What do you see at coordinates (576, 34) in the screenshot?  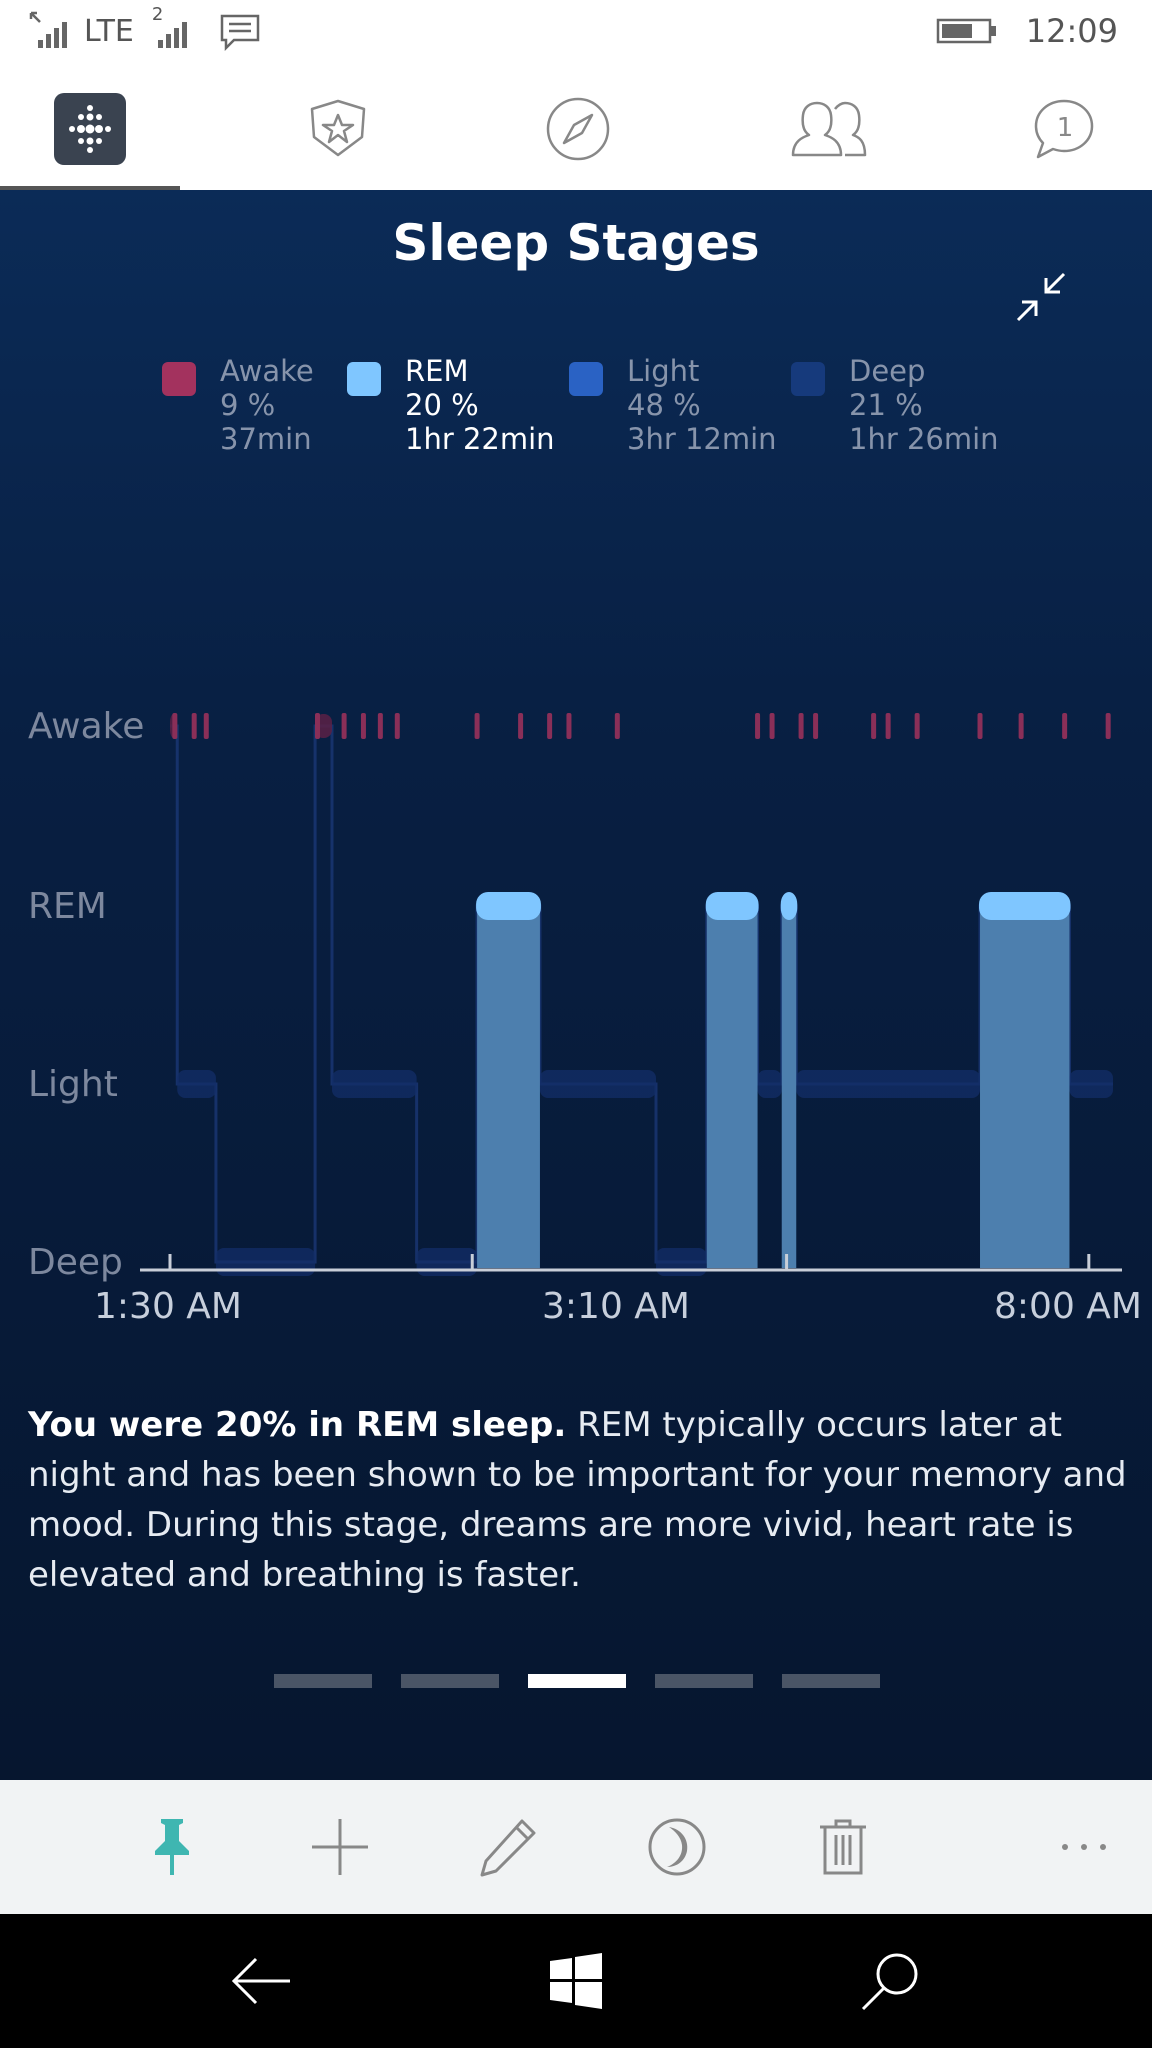 I see `status-bar: LTE 2 12:09` at bounding box center [576, 34].